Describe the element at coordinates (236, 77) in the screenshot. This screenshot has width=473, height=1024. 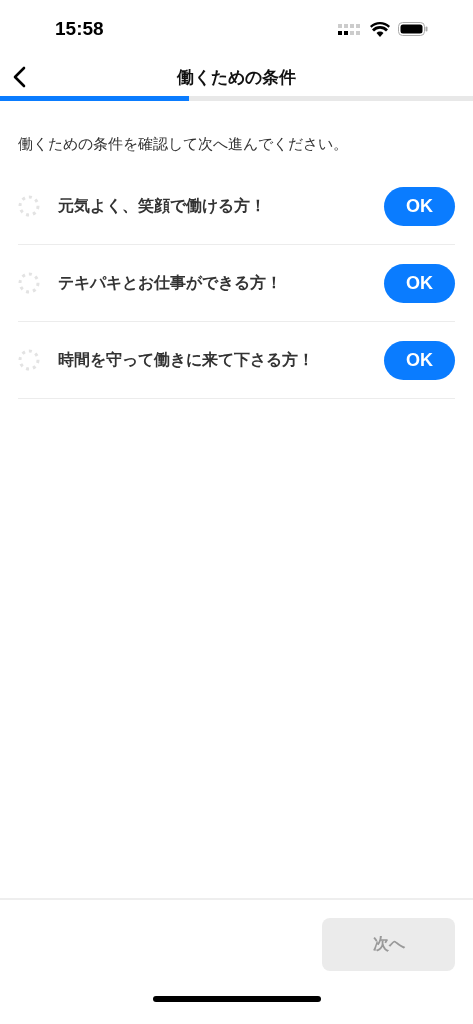
I see `page-title: 働くための条件` at that location.